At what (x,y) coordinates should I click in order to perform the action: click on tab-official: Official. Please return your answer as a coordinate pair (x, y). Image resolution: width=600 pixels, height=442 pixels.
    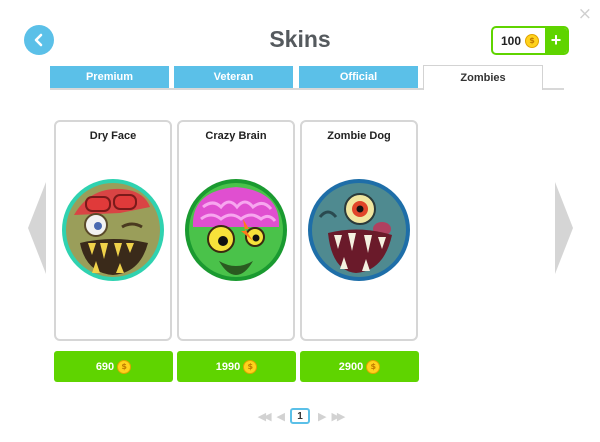
    Looking at the image, I should click on (358, 77).